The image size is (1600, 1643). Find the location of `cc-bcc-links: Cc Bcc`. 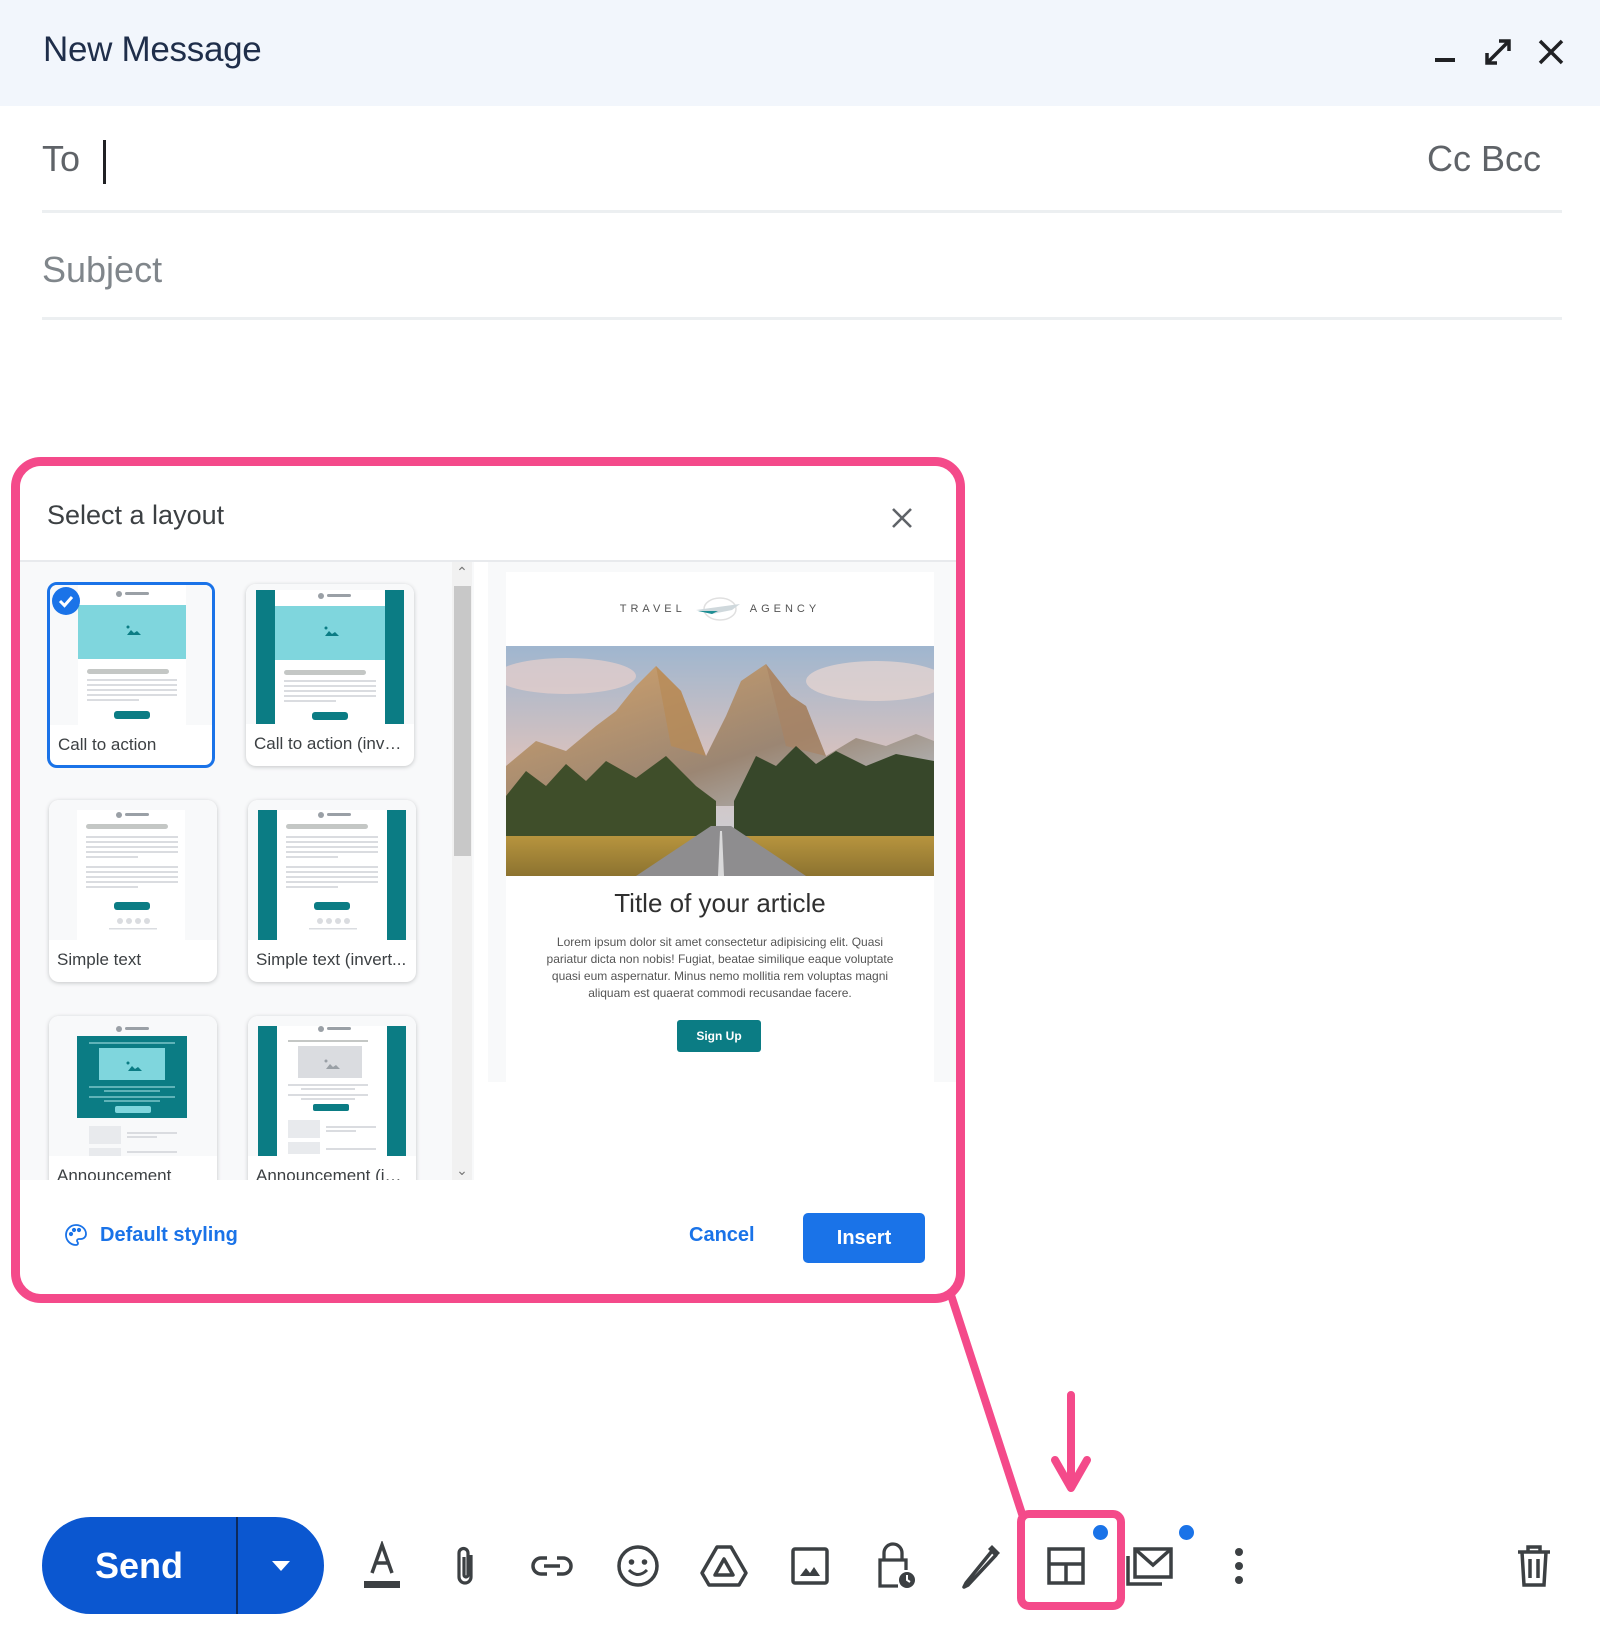

cc-bcc-links: Cc Bcc is located at coordinates (1484, 159).